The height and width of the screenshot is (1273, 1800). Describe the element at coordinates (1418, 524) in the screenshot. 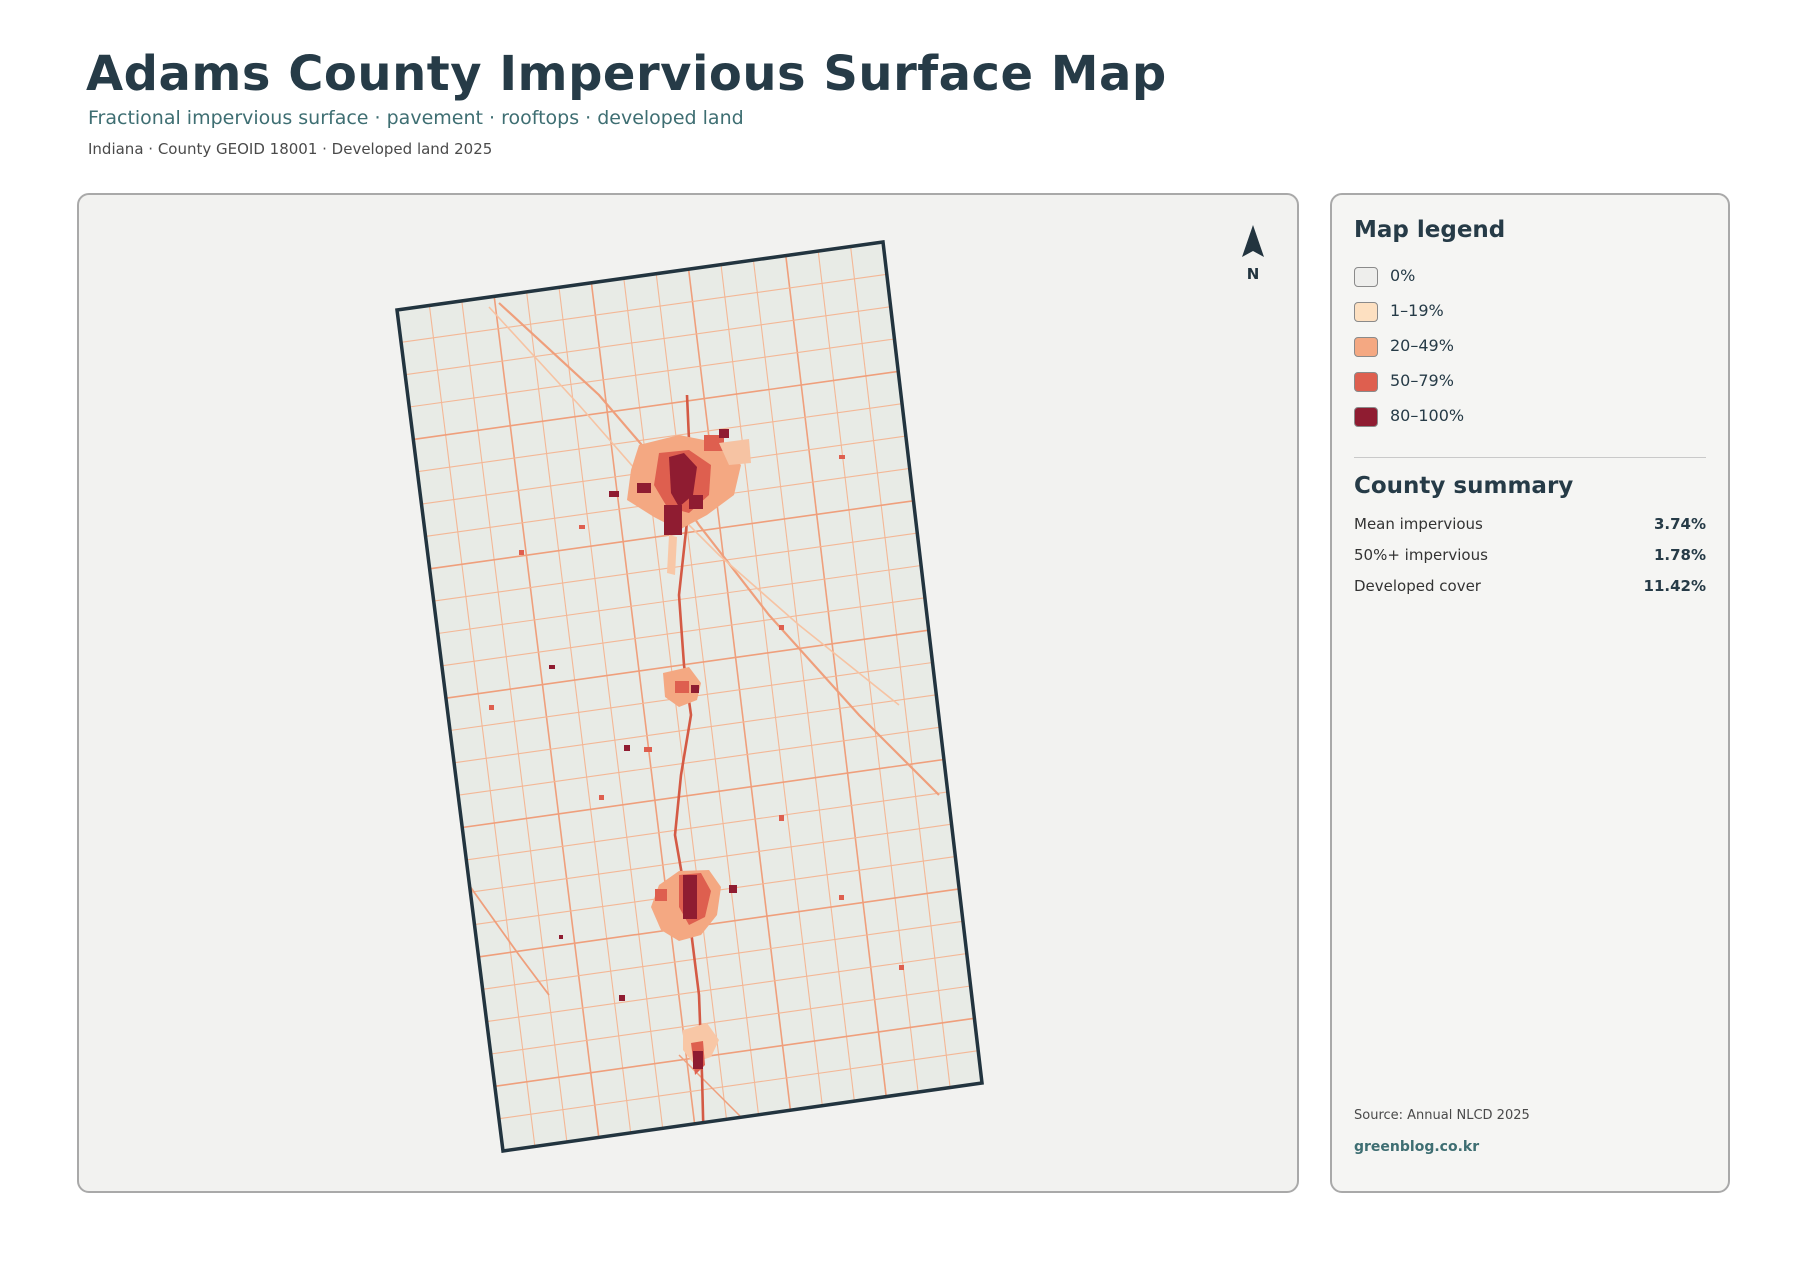

I see `stat-label: Mean impervious` at that location.